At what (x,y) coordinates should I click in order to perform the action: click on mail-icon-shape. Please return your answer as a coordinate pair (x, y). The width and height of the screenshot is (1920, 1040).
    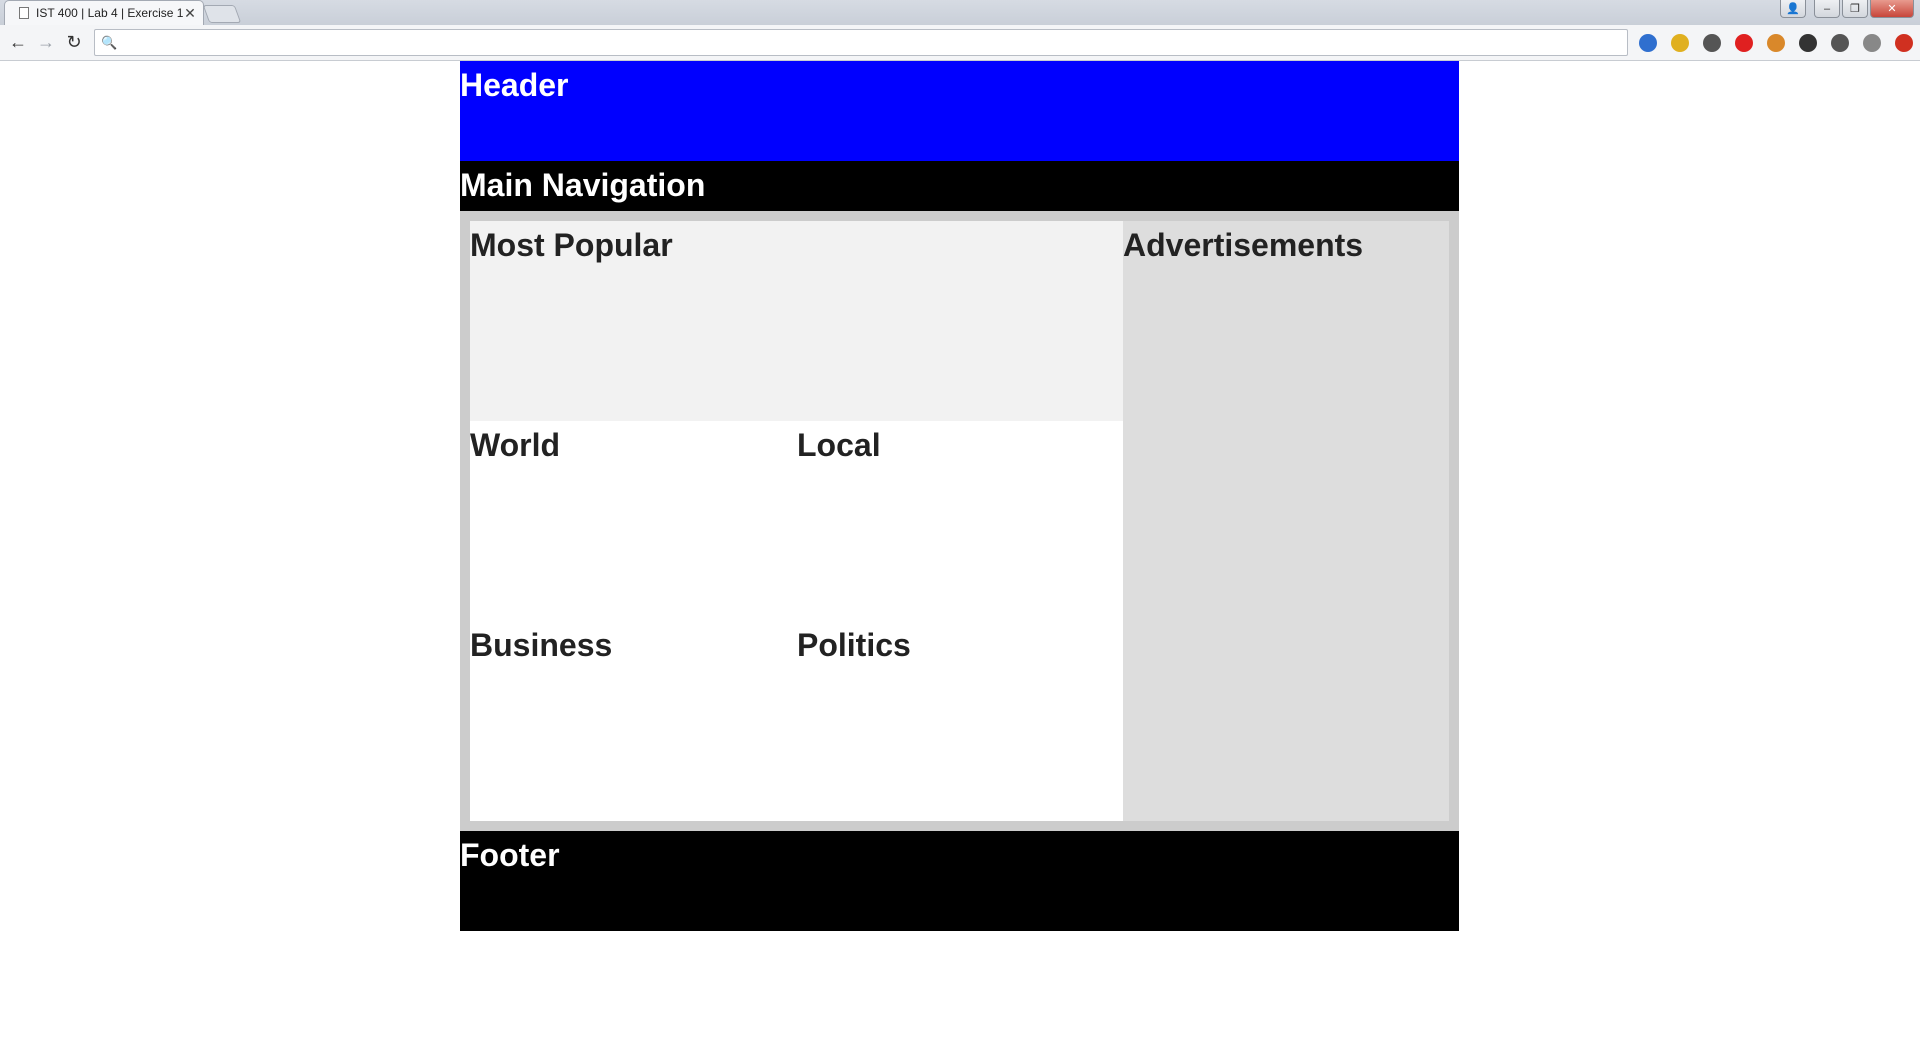
    Looking at the image, I should click on (1680, 43).